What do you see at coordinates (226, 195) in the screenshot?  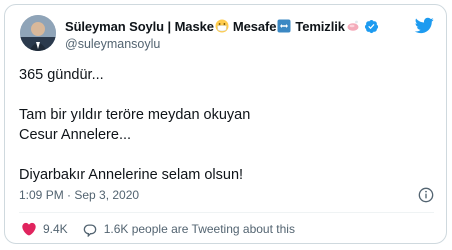 I see `tweet-meta: 1:09 PM · Sep 3, 2020` at bounding box center [226, 195].